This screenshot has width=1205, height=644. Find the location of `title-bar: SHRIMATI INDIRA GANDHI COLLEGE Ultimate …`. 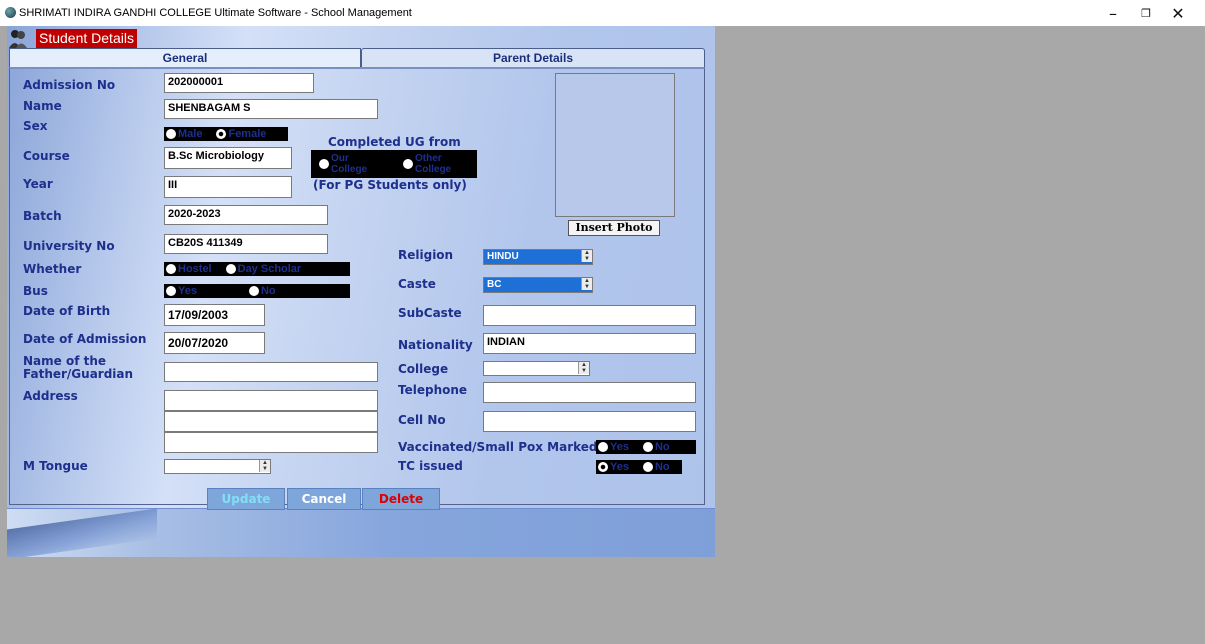

title-bar: SHRIMATI INDIRA GANDHI COLLEGE Ultimate … is located at coordinates (602, 13).